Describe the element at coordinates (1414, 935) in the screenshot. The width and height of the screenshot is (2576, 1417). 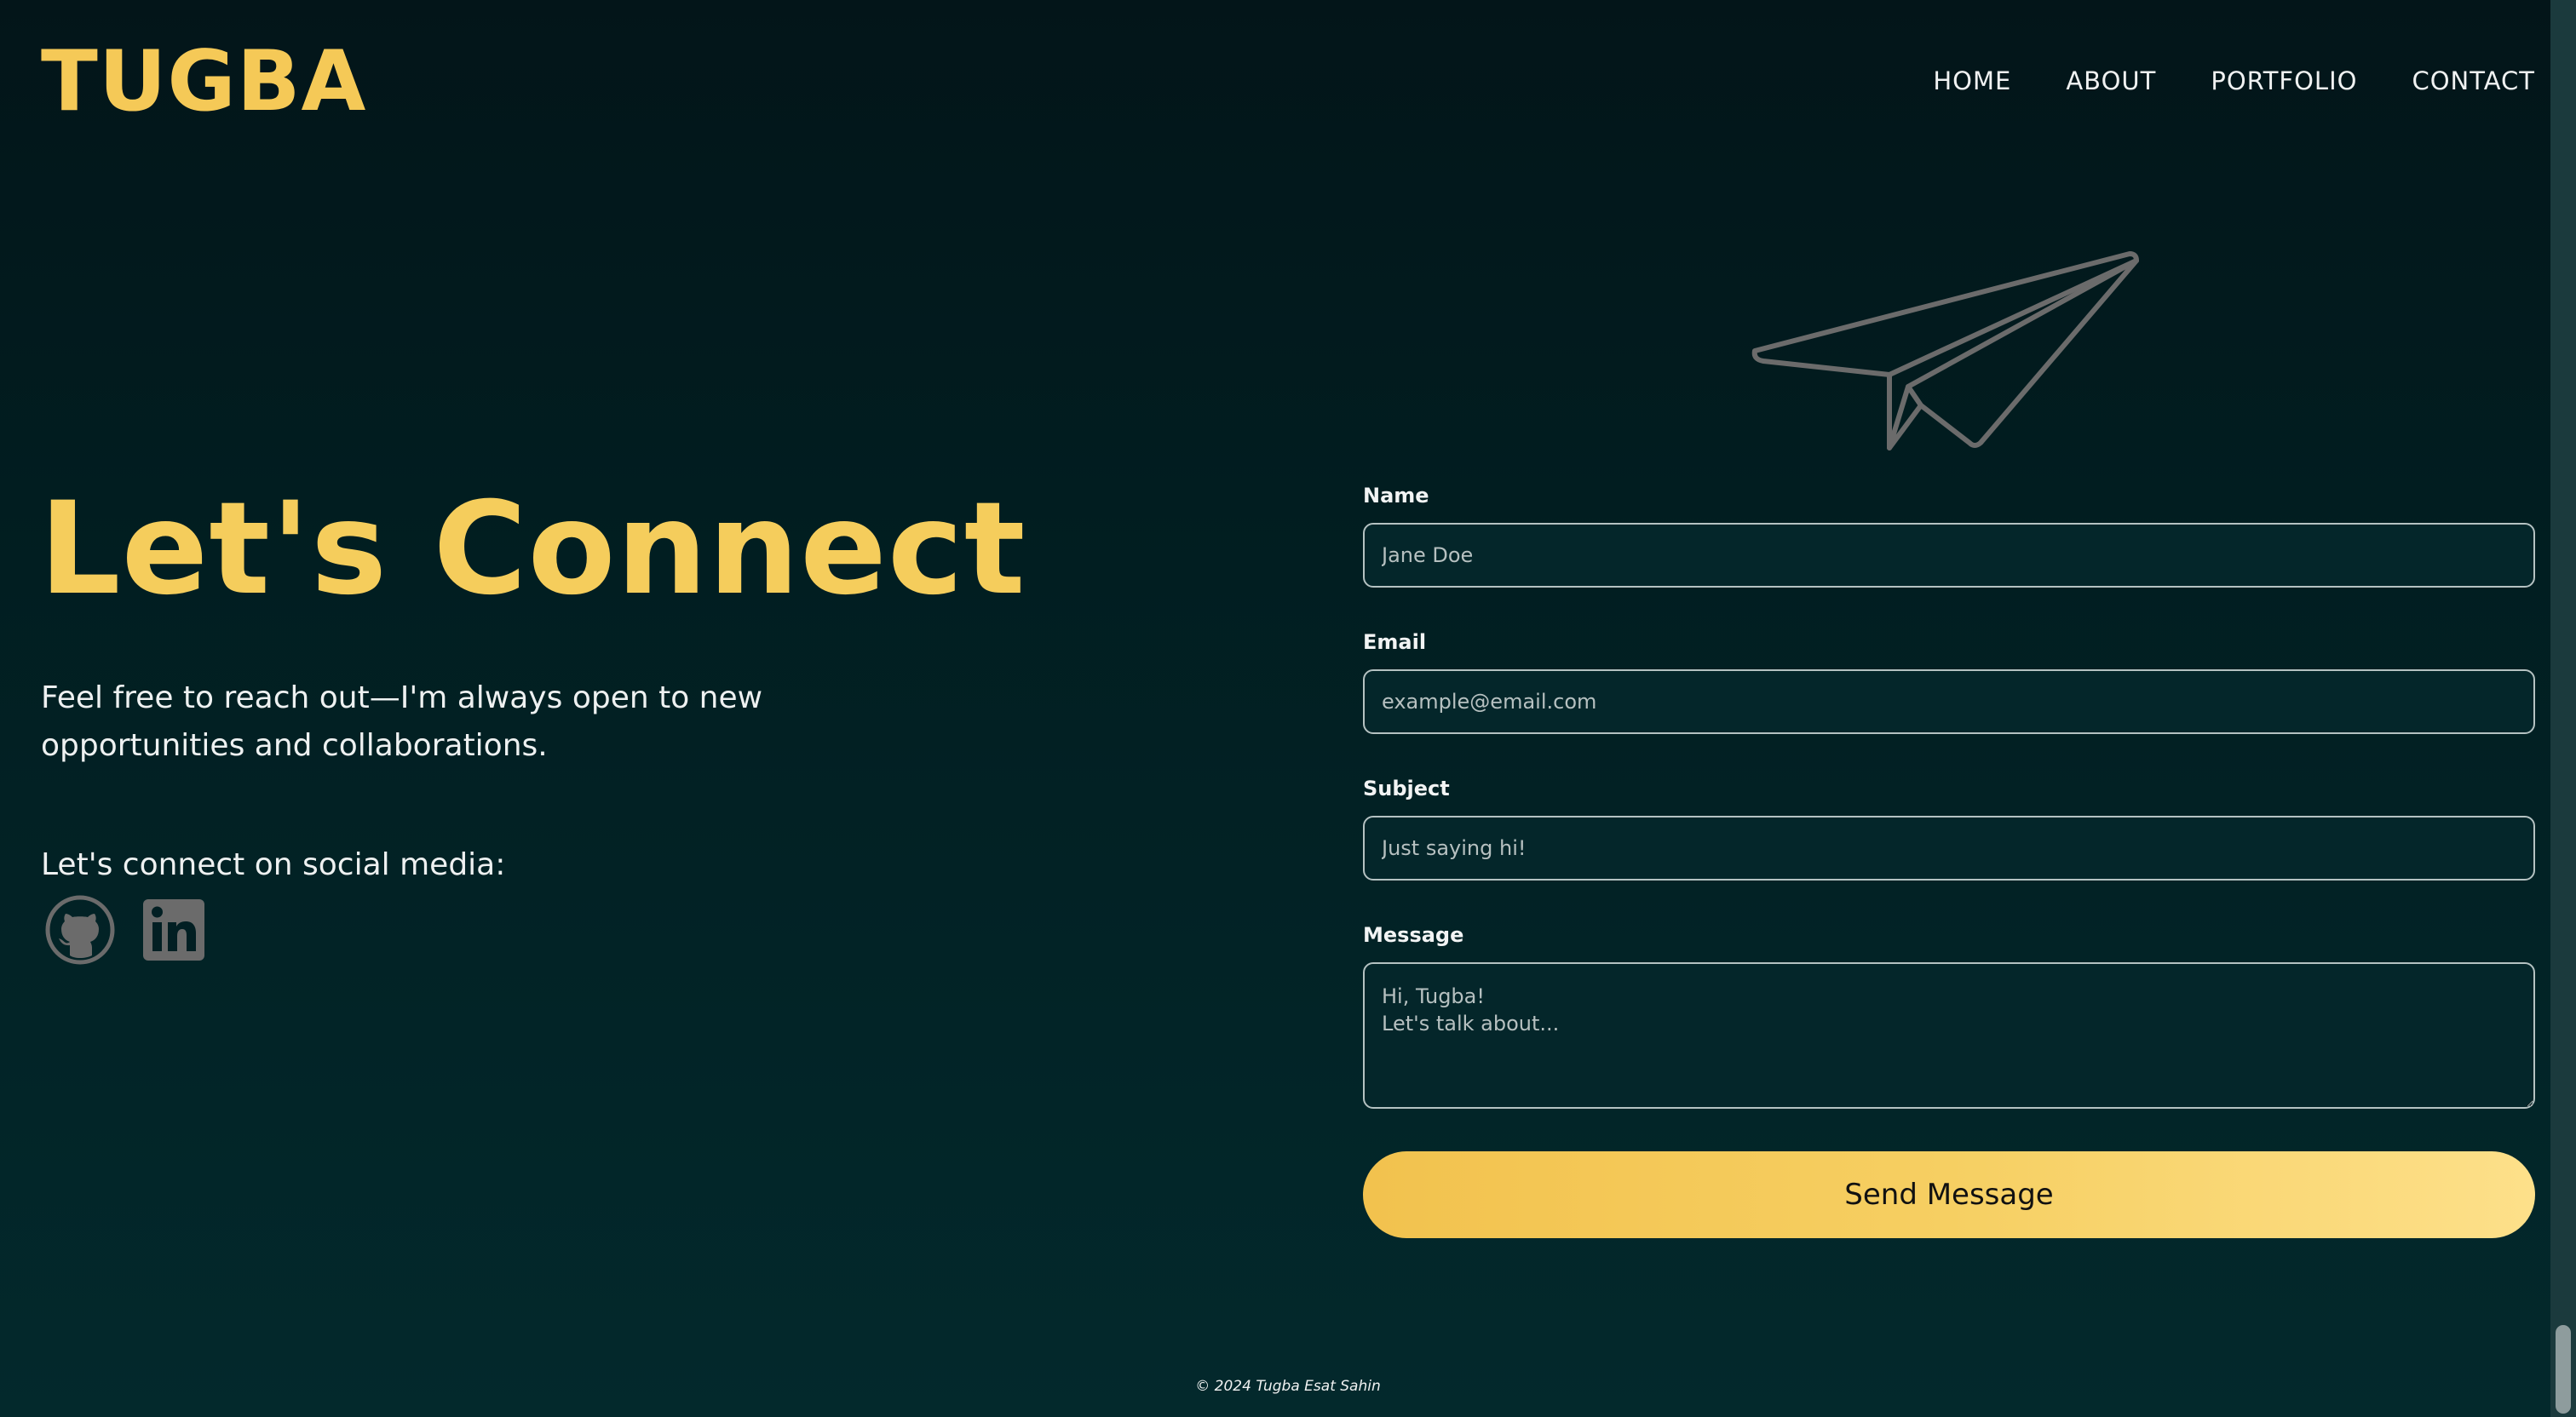
I see `message-label: Message` at that location.